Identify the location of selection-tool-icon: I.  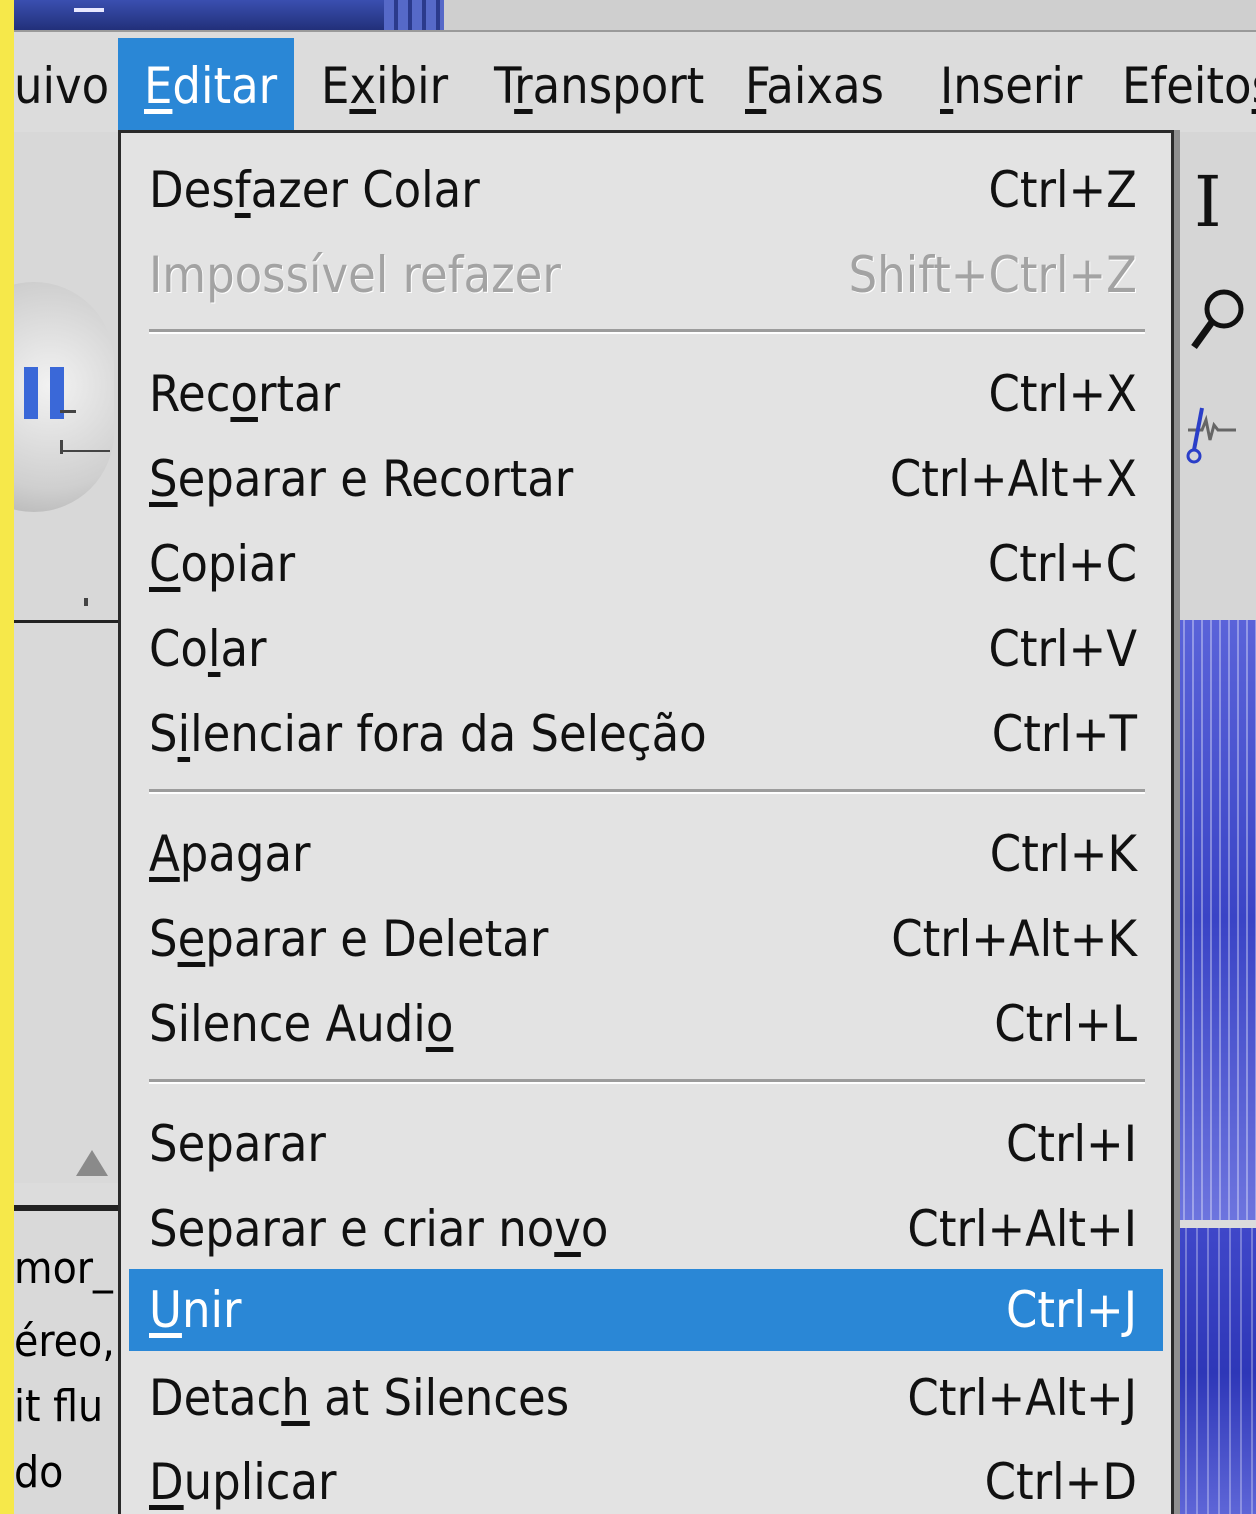
(1208, 202).